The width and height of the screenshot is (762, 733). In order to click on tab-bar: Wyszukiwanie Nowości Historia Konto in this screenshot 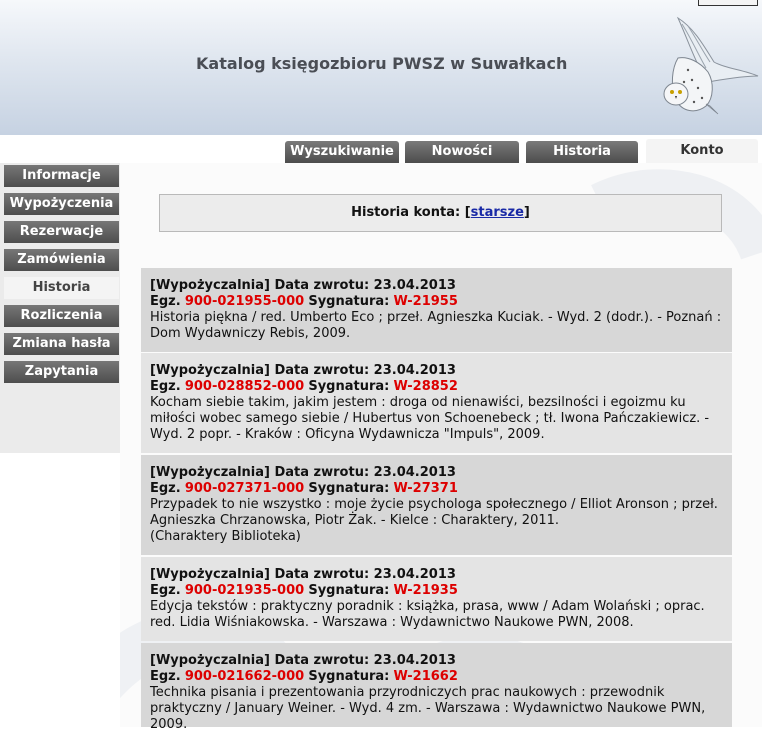, I will do `click(381, 149)`.